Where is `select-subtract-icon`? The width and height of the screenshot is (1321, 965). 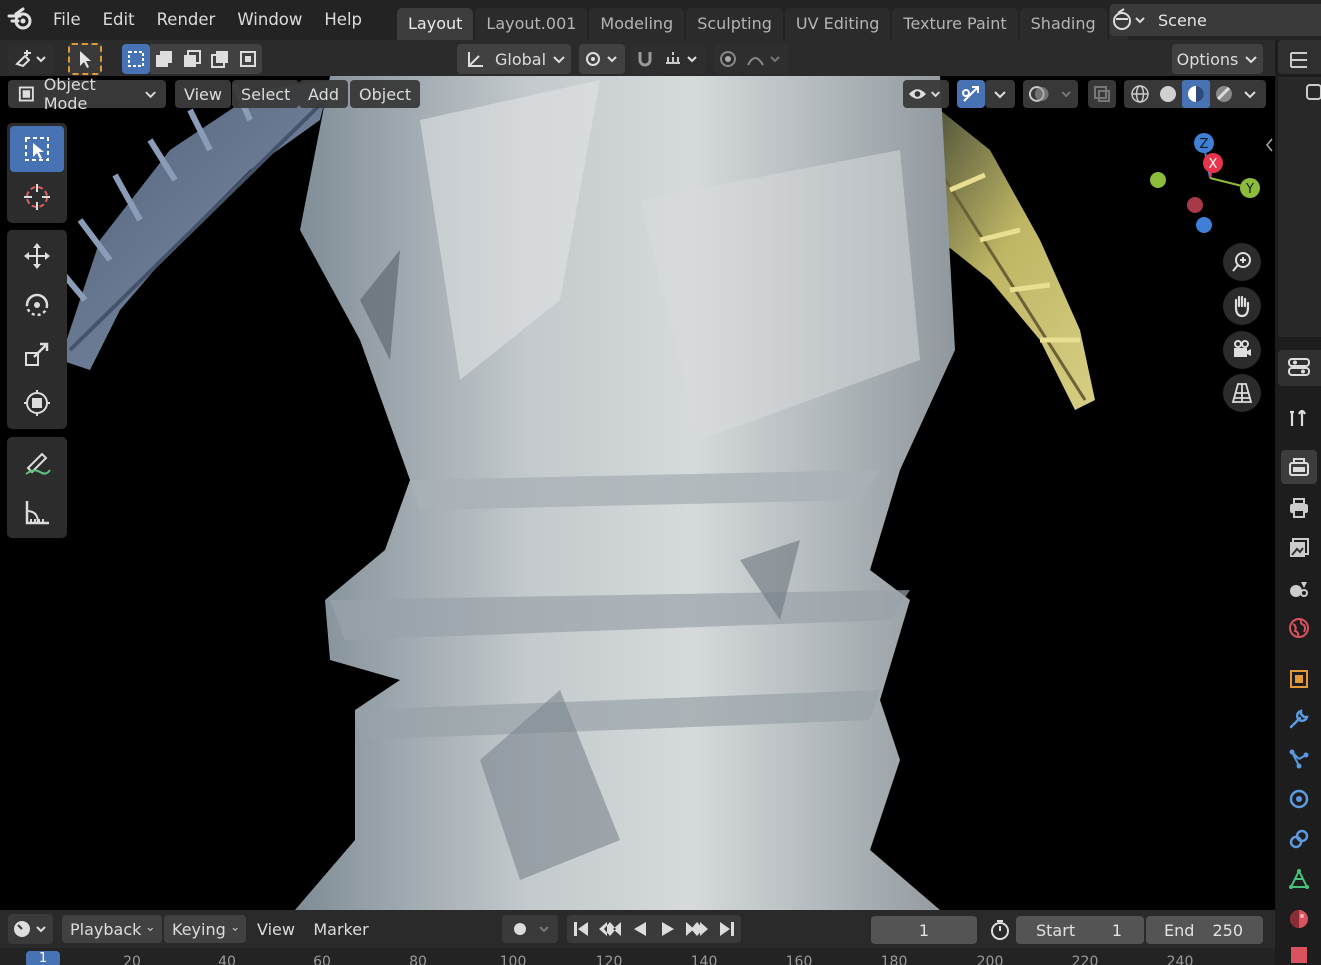 select-subtract-icon is located at coordinates (192, 58).